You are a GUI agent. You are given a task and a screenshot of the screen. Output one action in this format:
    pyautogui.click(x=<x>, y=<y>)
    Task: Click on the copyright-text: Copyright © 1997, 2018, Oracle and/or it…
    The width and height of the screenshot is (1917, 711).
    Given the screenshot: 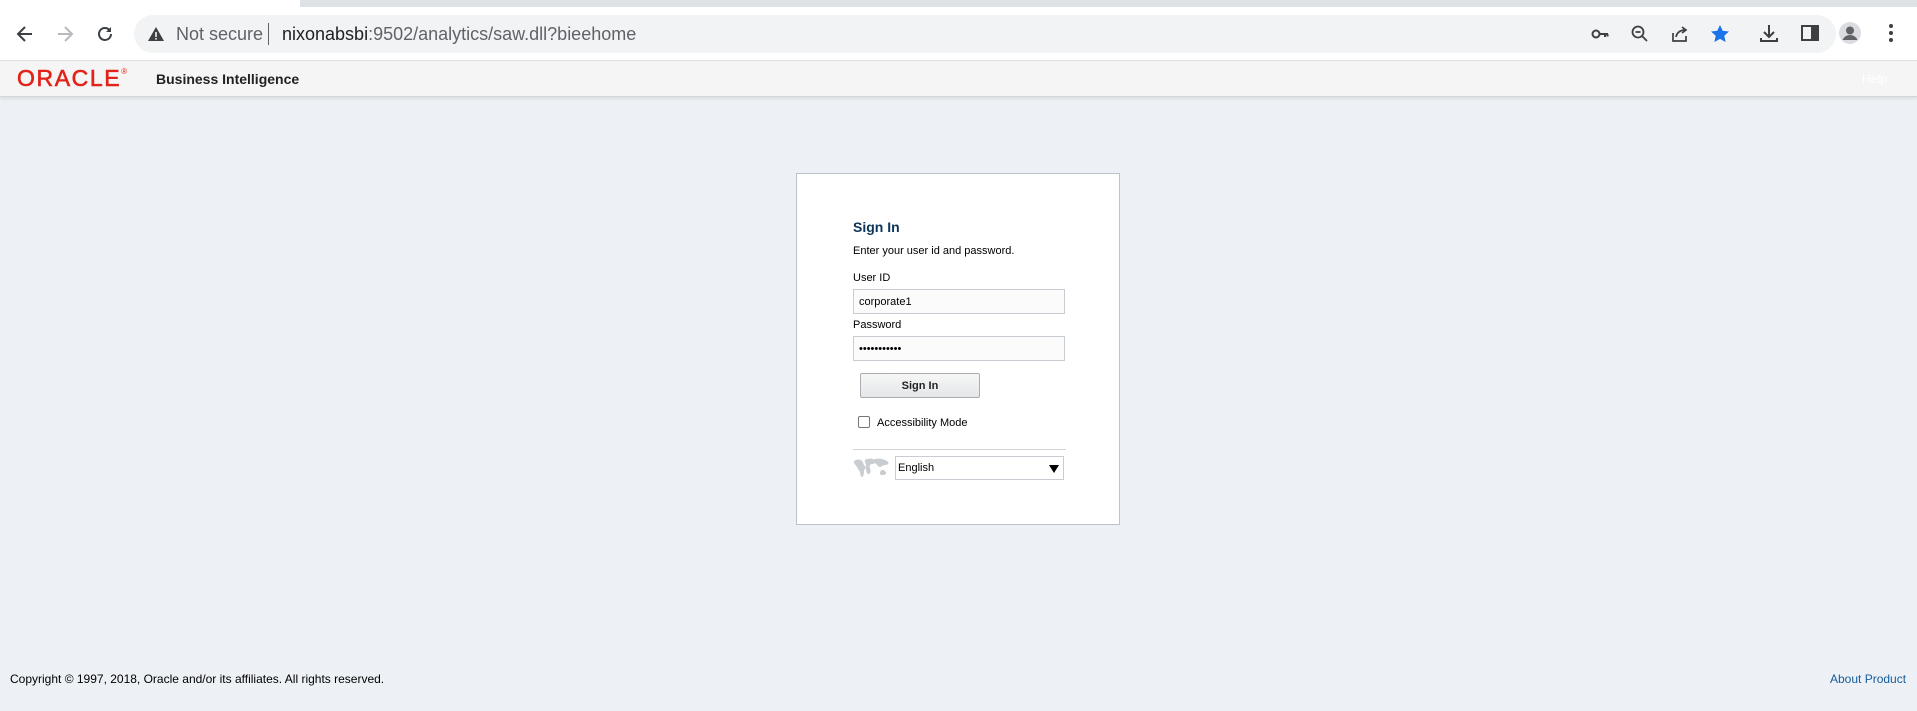 What is the action you would take?
    pyautogui.click(x=197, y=679)
    